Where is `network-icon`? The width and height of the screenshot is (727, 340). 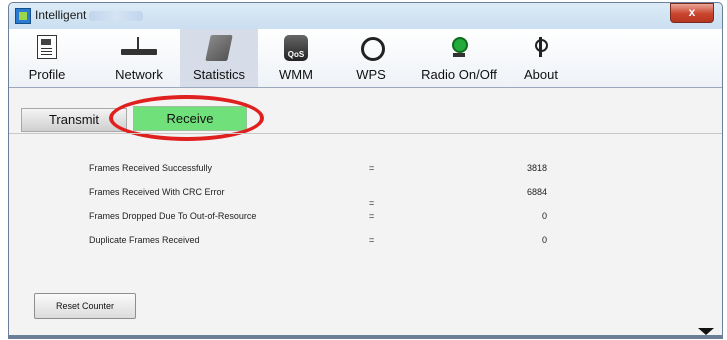
network-icon is located at coordinates (139, 47).